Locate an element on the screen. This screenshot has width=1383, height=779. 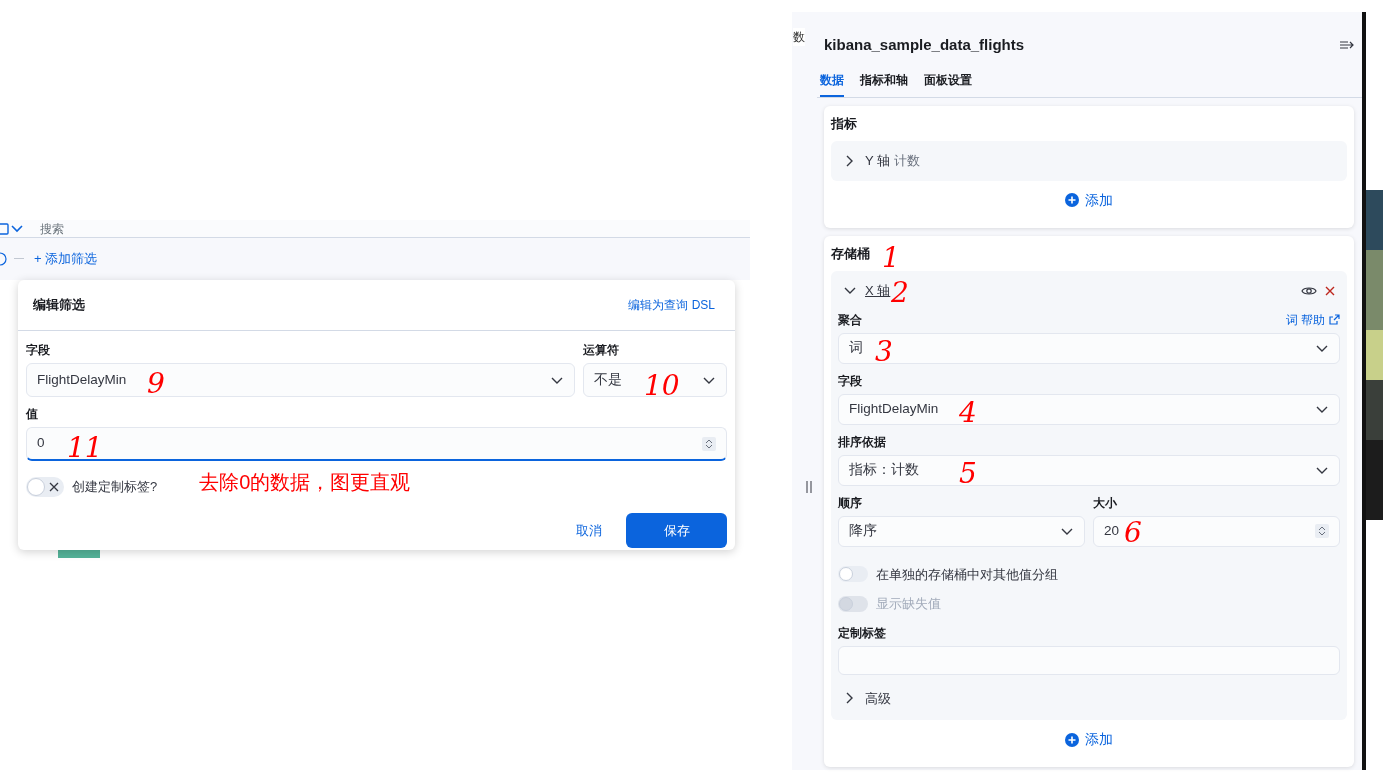
add-filter-link: + 添加筛选 is located at coordinates (66, 259).